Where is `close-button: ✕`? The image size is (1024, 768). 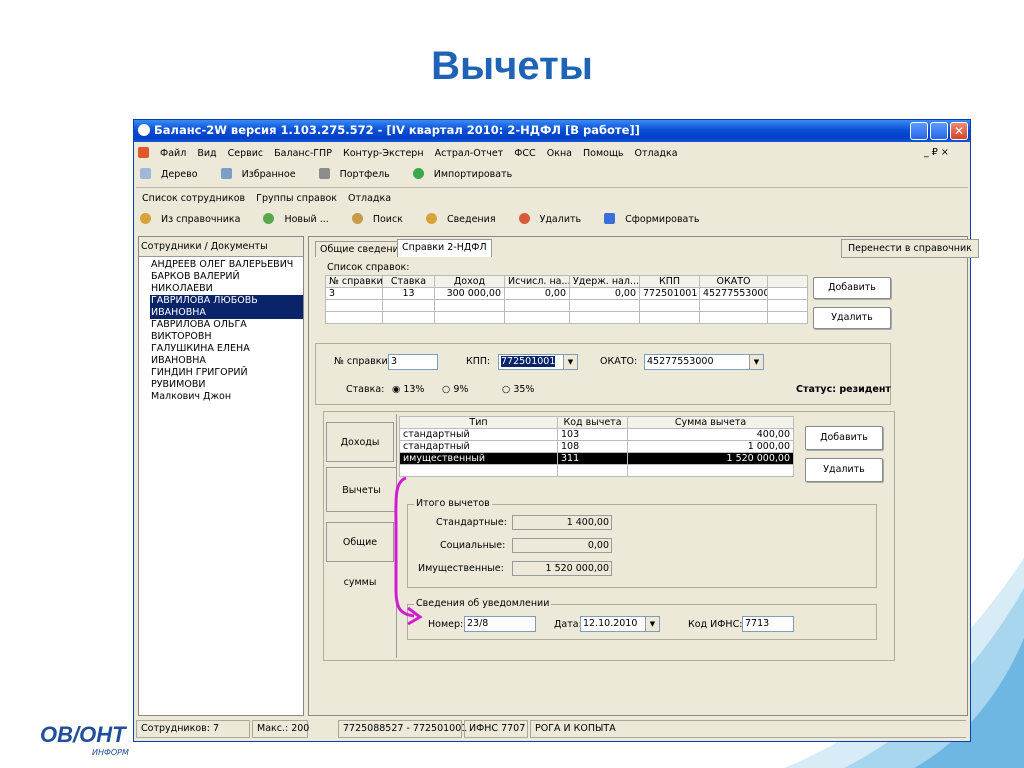 close-button: ✕ is located at coordinates (959, 131).